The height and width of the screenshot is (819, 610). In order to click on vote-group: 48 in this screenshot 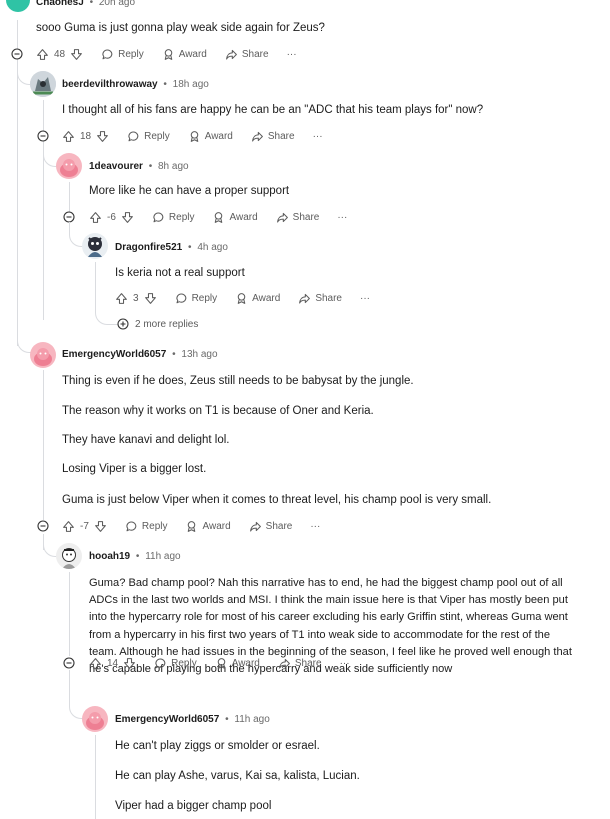, I will do `click(59, 54)`.